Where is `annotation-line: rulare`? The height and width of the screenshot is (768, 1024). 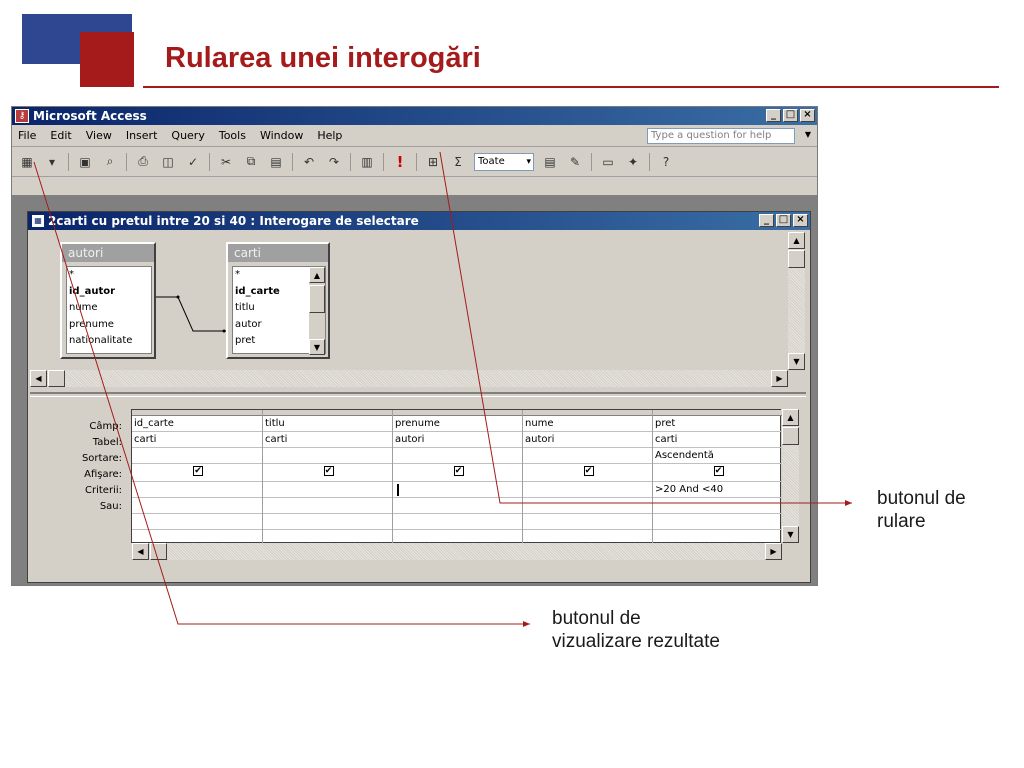
annotation-line: rulare is located at coordinates (901, 521).